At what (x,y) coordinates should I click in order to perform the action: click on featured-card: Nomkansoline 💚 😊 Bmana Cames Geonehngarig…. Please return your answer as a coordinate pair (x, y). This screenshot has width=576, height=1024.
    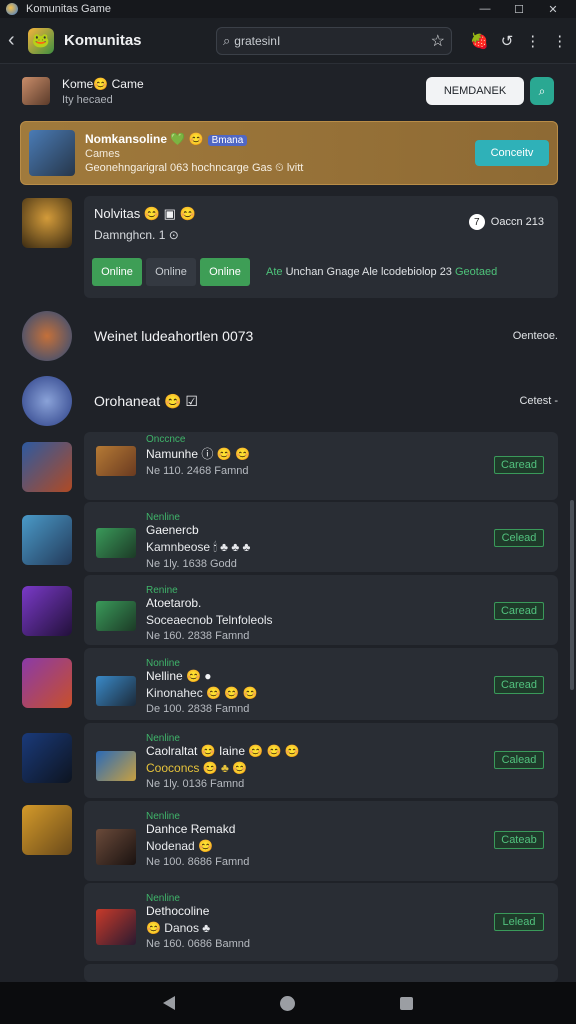
    Looking at the image, I should click on (289, 153).